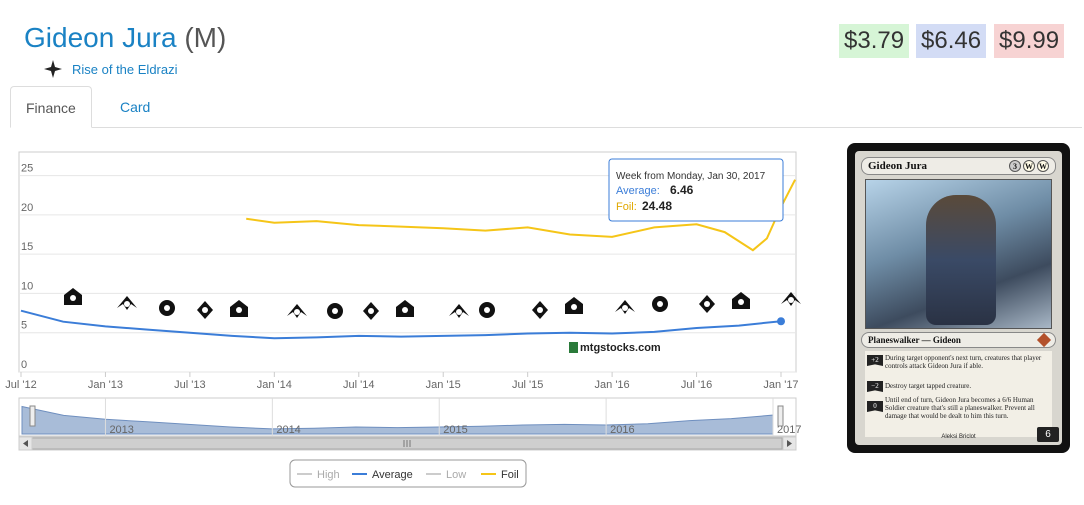 The height and width of the screenshot is (505, 1084). What do you see at coordinates (1029, 41) in the screenshot?
I see `price-foil-badge: $9.99` at bounding box center [1029, 41].